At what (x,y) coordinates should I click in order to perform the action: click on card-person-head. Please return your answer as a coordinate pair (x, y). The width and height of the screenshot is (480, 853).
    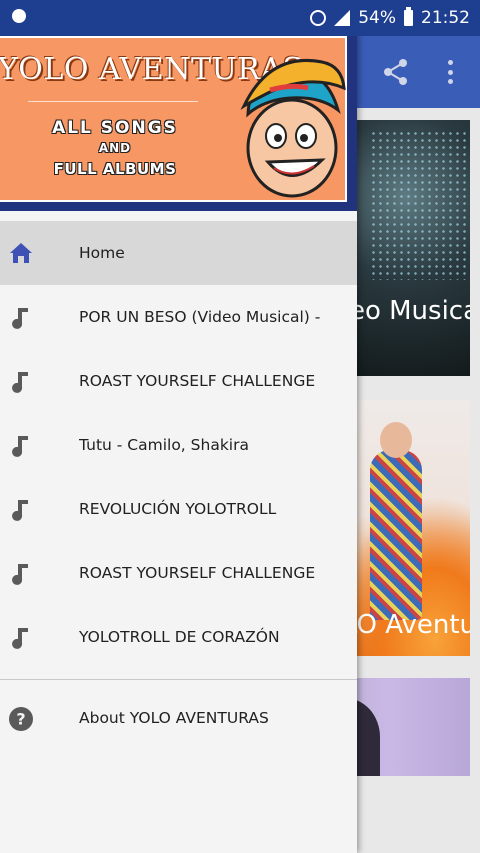
    Looking at the image, I should click on (396, 440).